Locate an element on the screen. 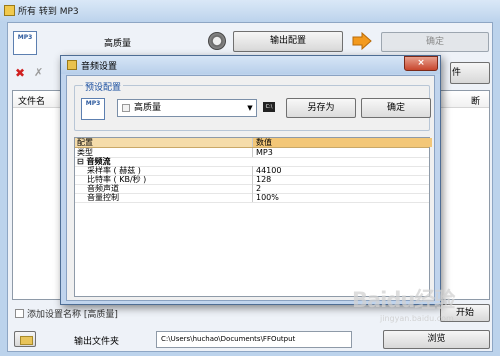 Image resolution: width=500 pixels, height=356 pixels. browse-button: 浏览 is located at coordinates (436, 339).